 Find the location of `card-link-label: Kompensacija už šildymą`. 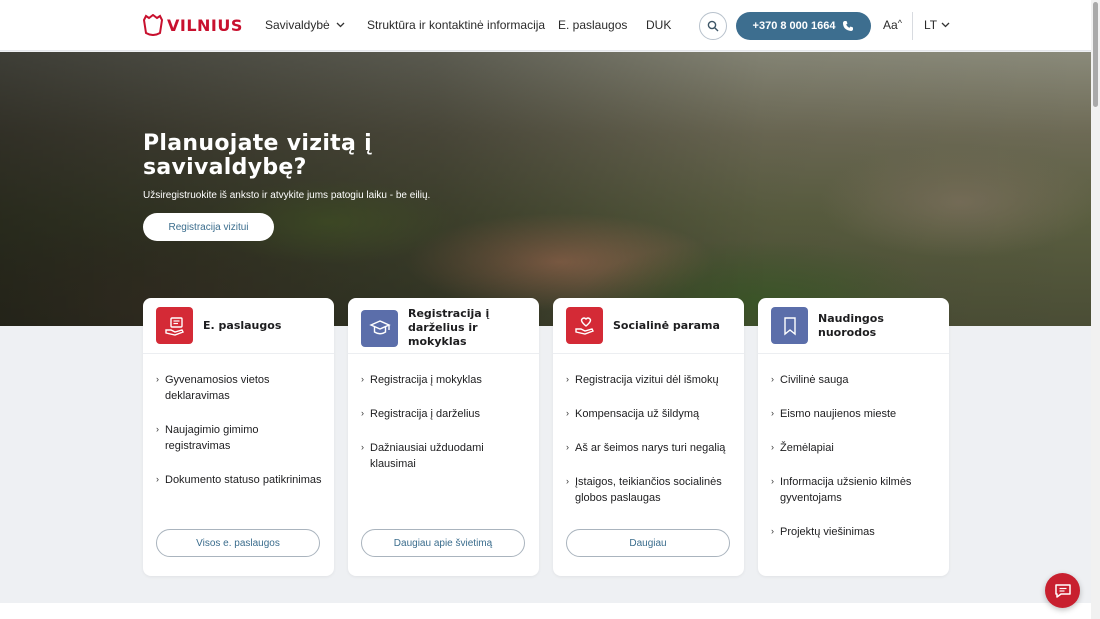

card-link-label: Kompensacija už šildymą is located at coordinates (637, 414).